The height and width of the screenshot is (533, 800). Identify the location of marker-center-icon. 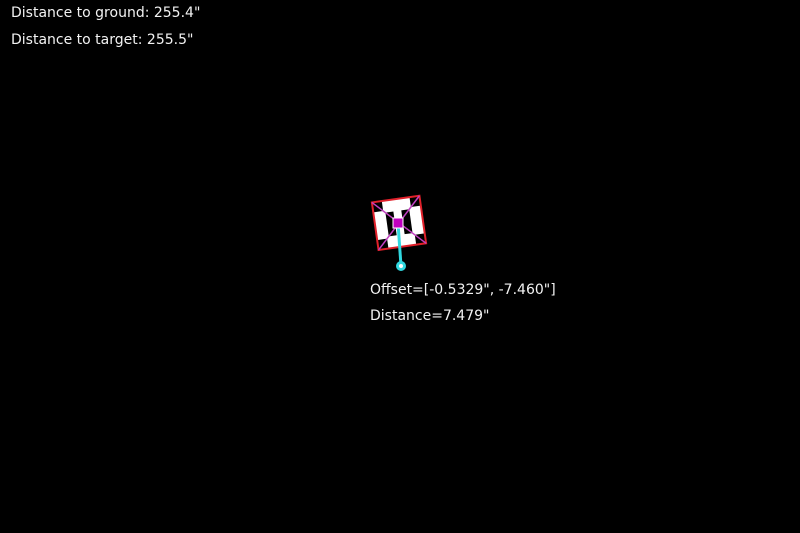
(398, 223).